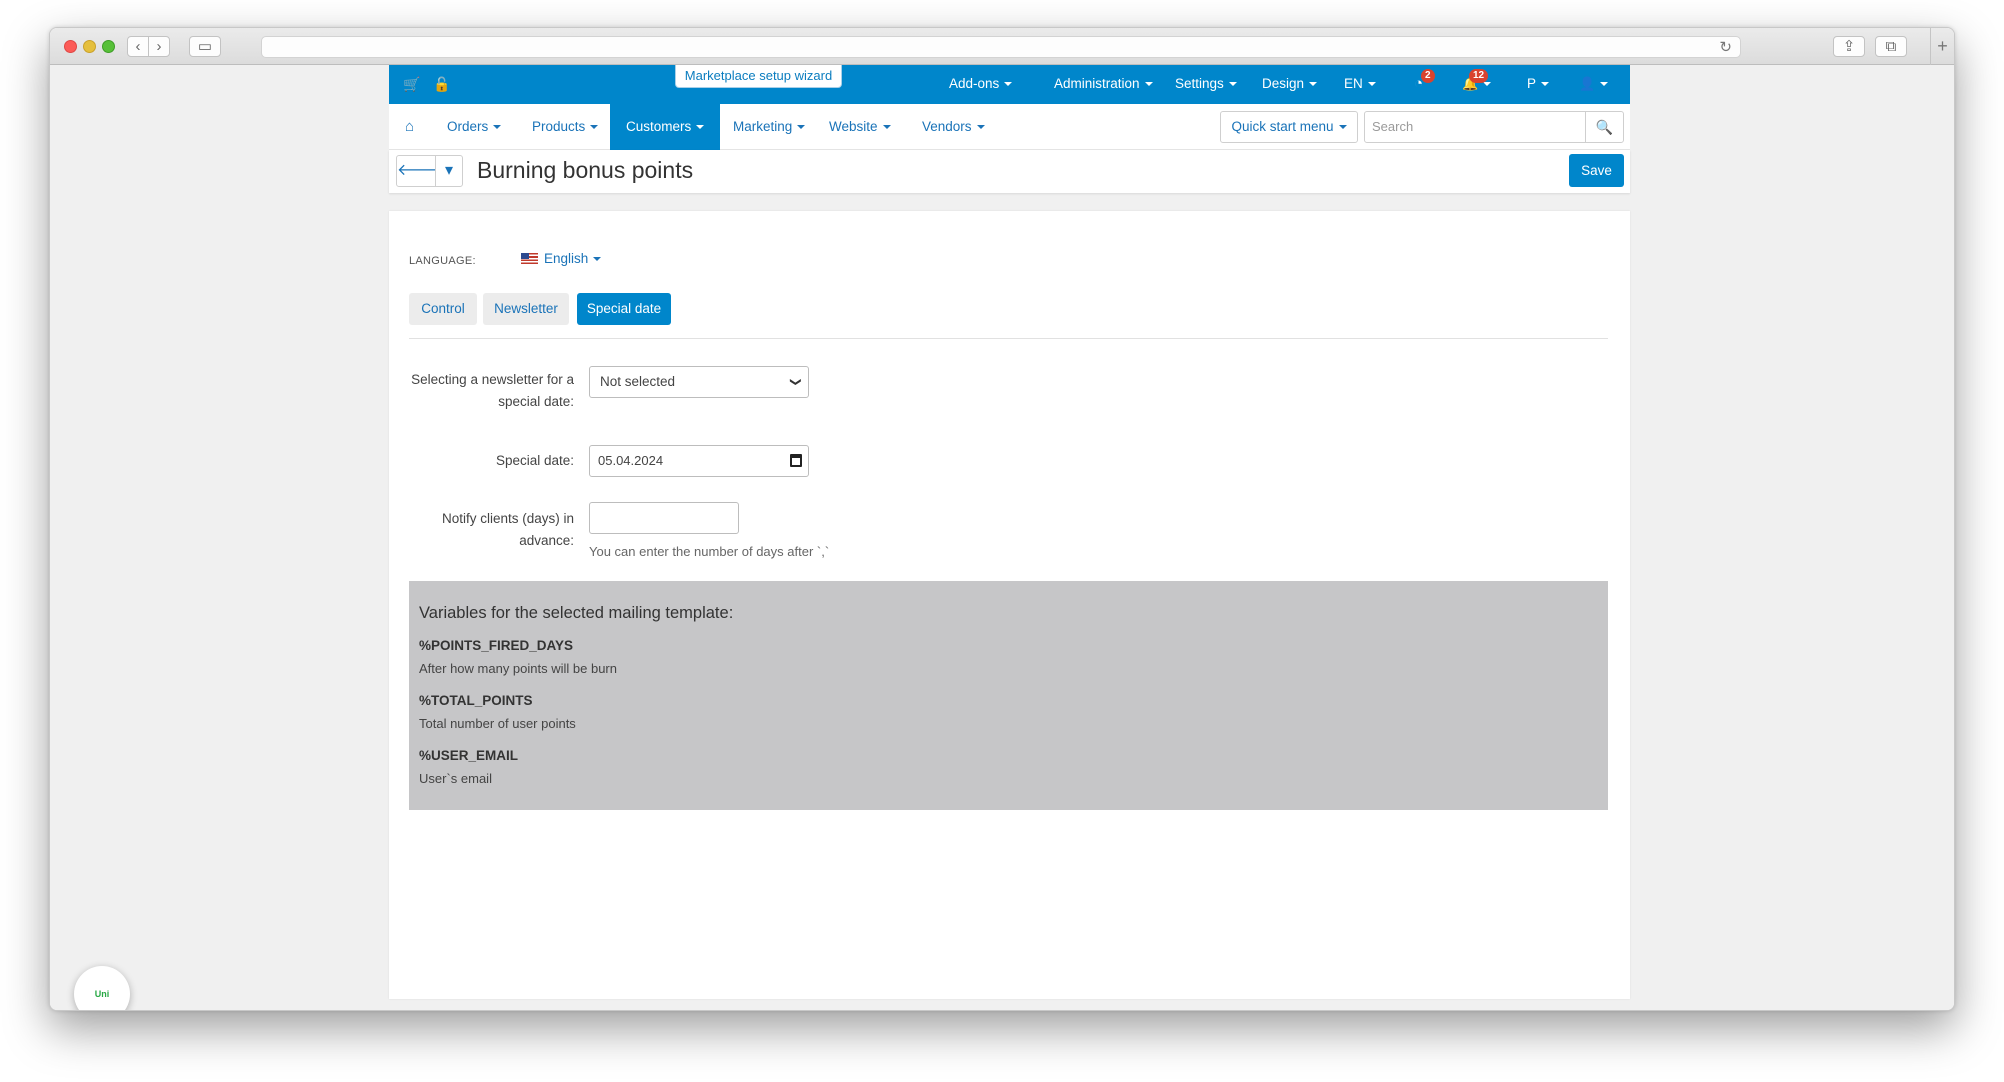  I want to click on marketplace-wizard-button: Marketplace setup wizard, so click(758, 76).